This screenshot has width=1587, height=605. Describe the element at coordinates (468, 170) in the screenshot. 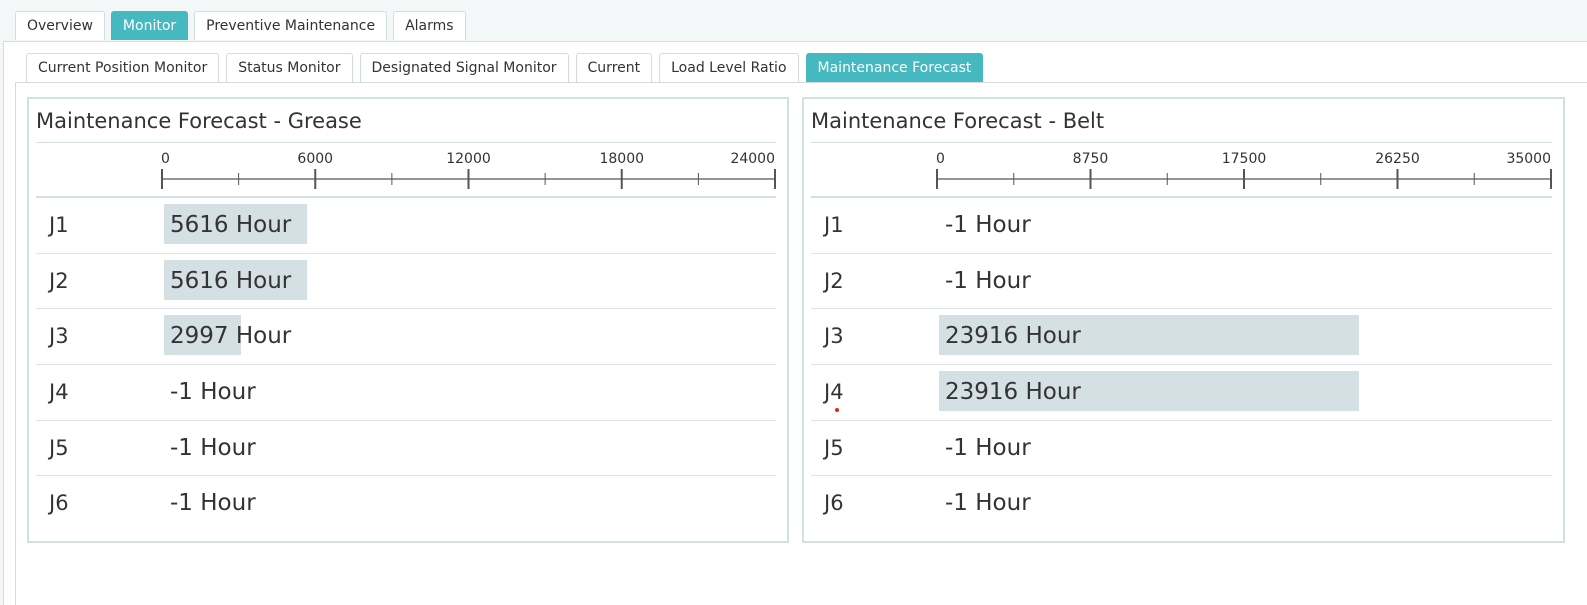

I see `x-axis: 0 6000 12000 18000 24000` at that location.